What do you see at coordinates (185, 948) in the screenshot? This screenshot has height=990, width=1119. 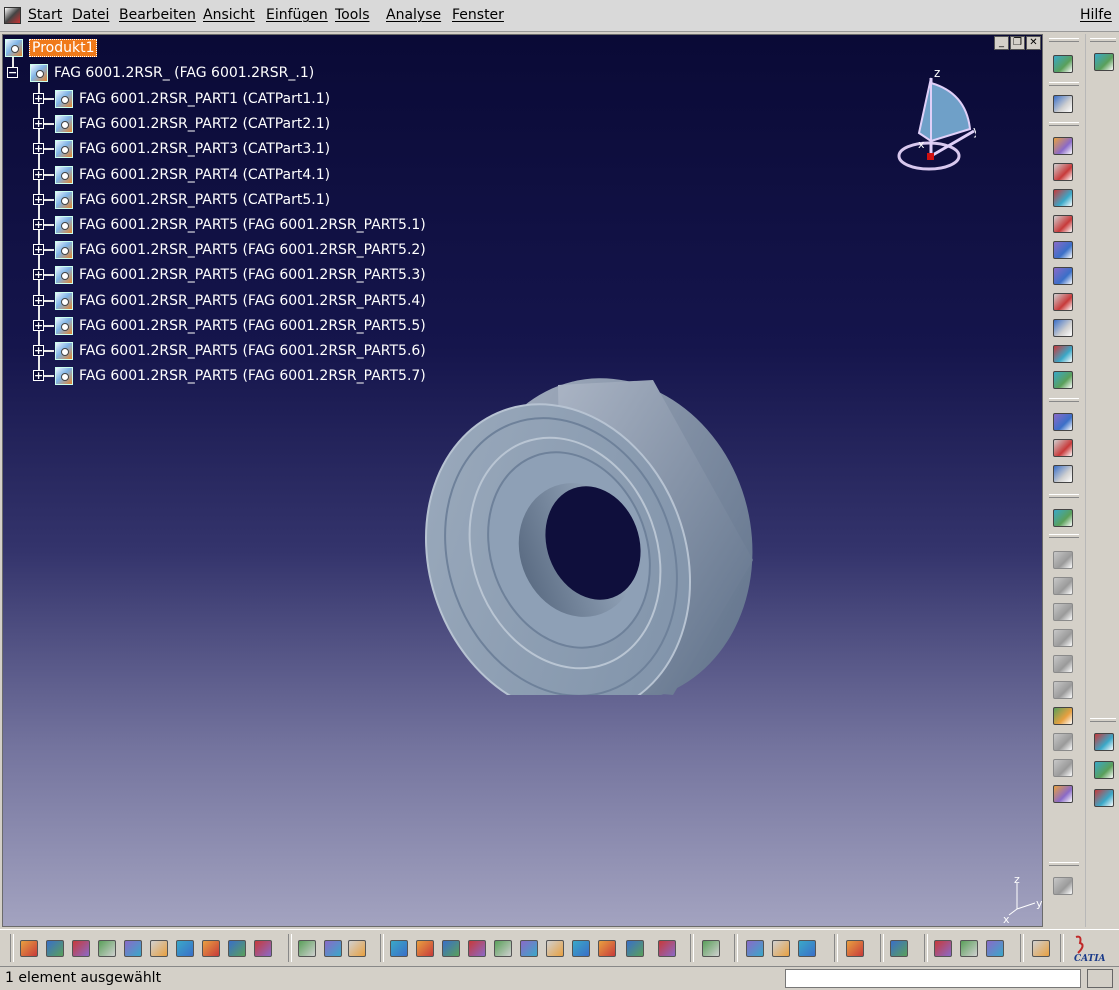 I see `paste-icon` at bounding box center [185, 948].